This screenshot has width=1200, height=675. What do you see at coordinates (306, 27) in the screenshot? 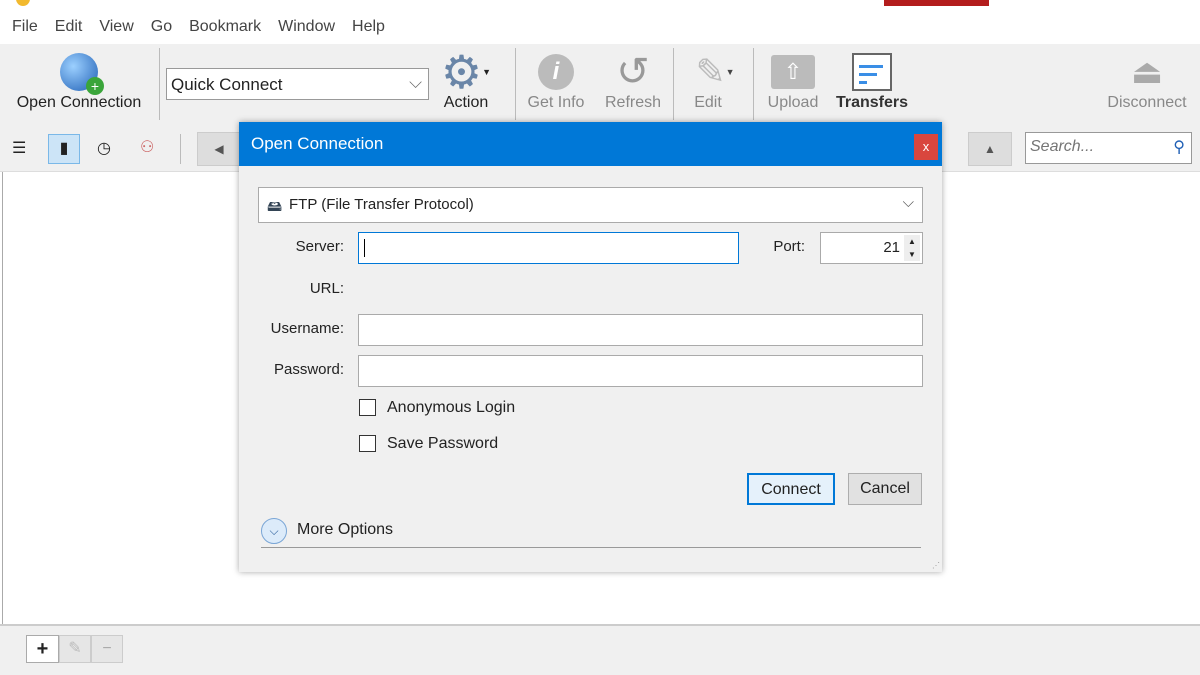
I see `menu-window: Window` at bounding box center [306, 27].